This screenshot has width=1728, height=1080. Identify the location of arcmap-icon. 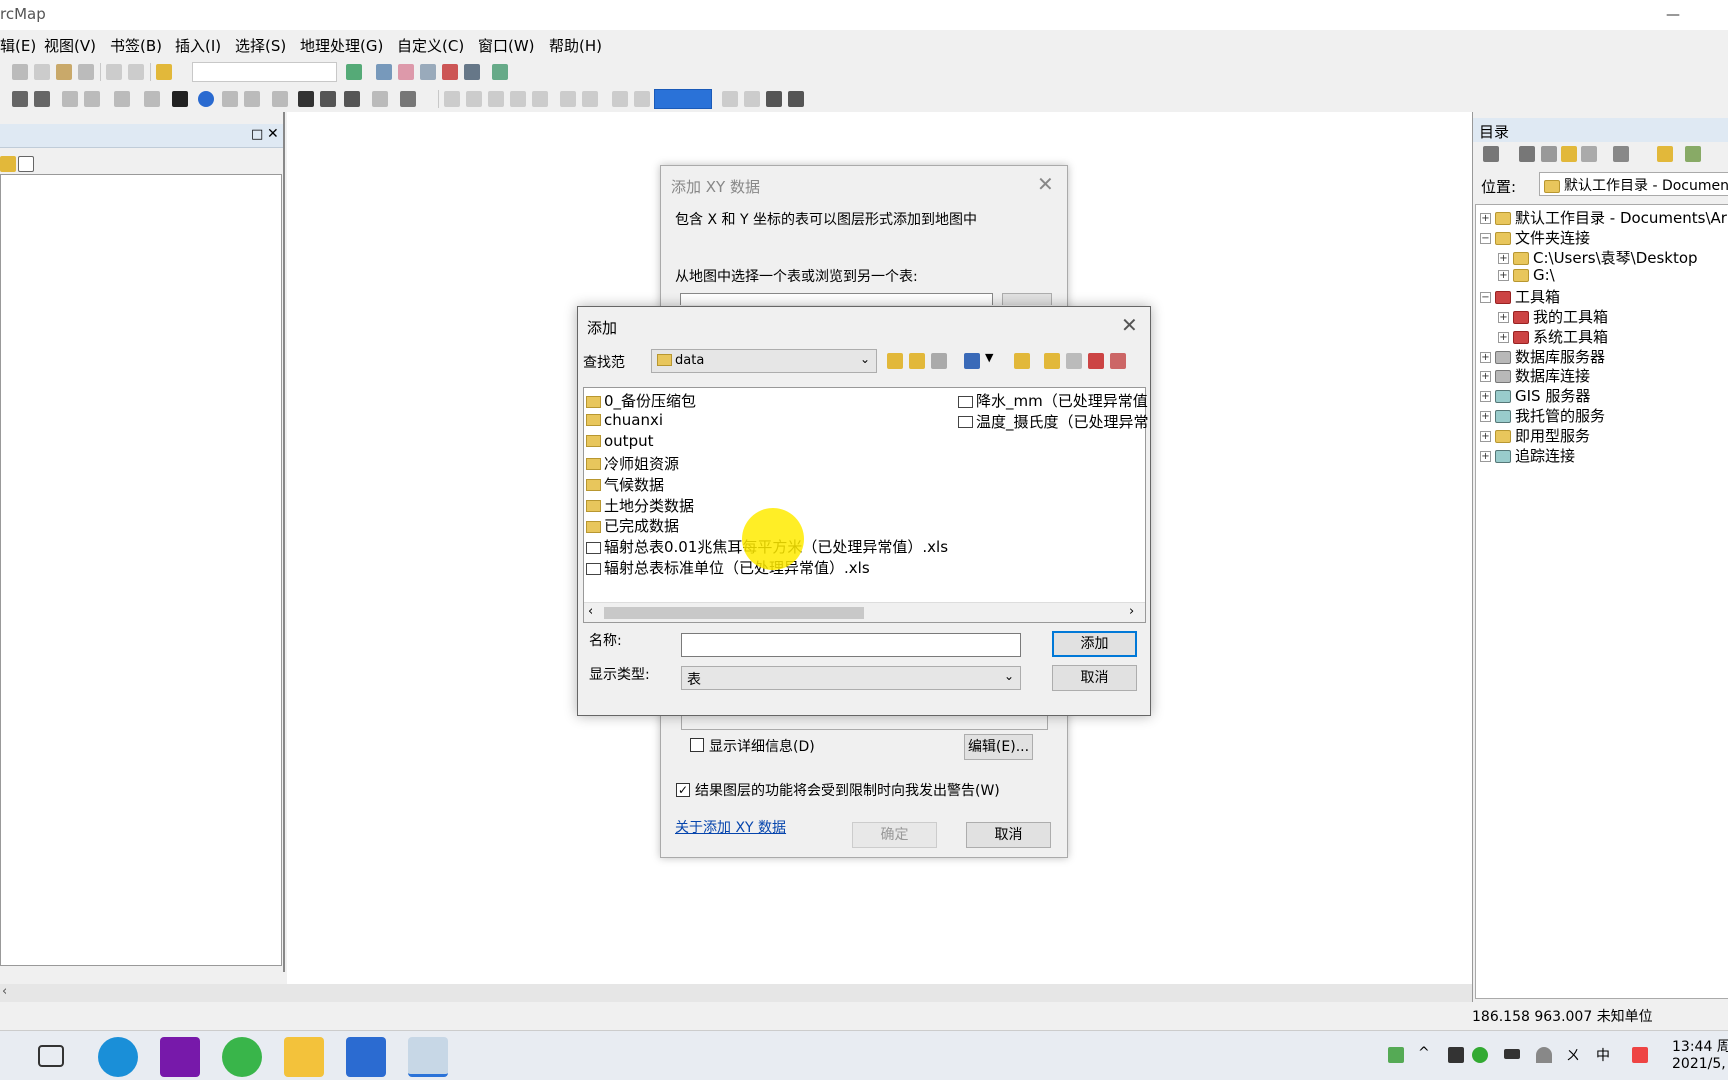
(428, 1057).